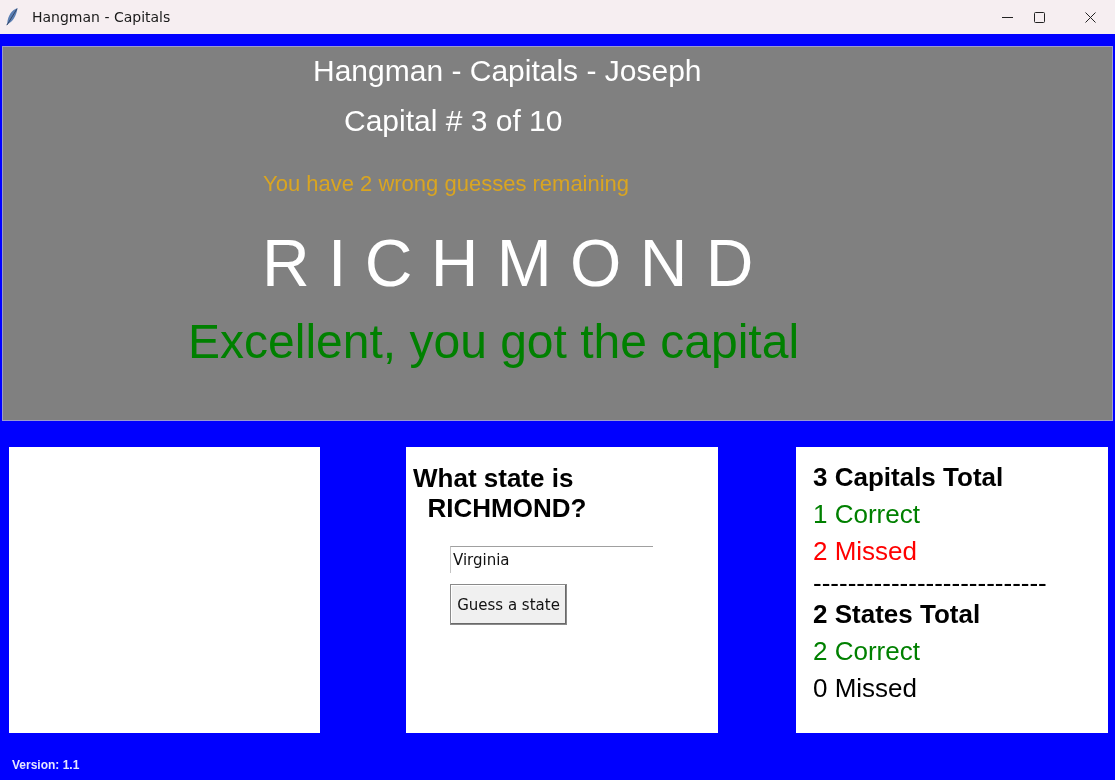 The width and height of the screenshot is (1115, 780). I want to click on guess-button: Guess a state, so click(508, 604).